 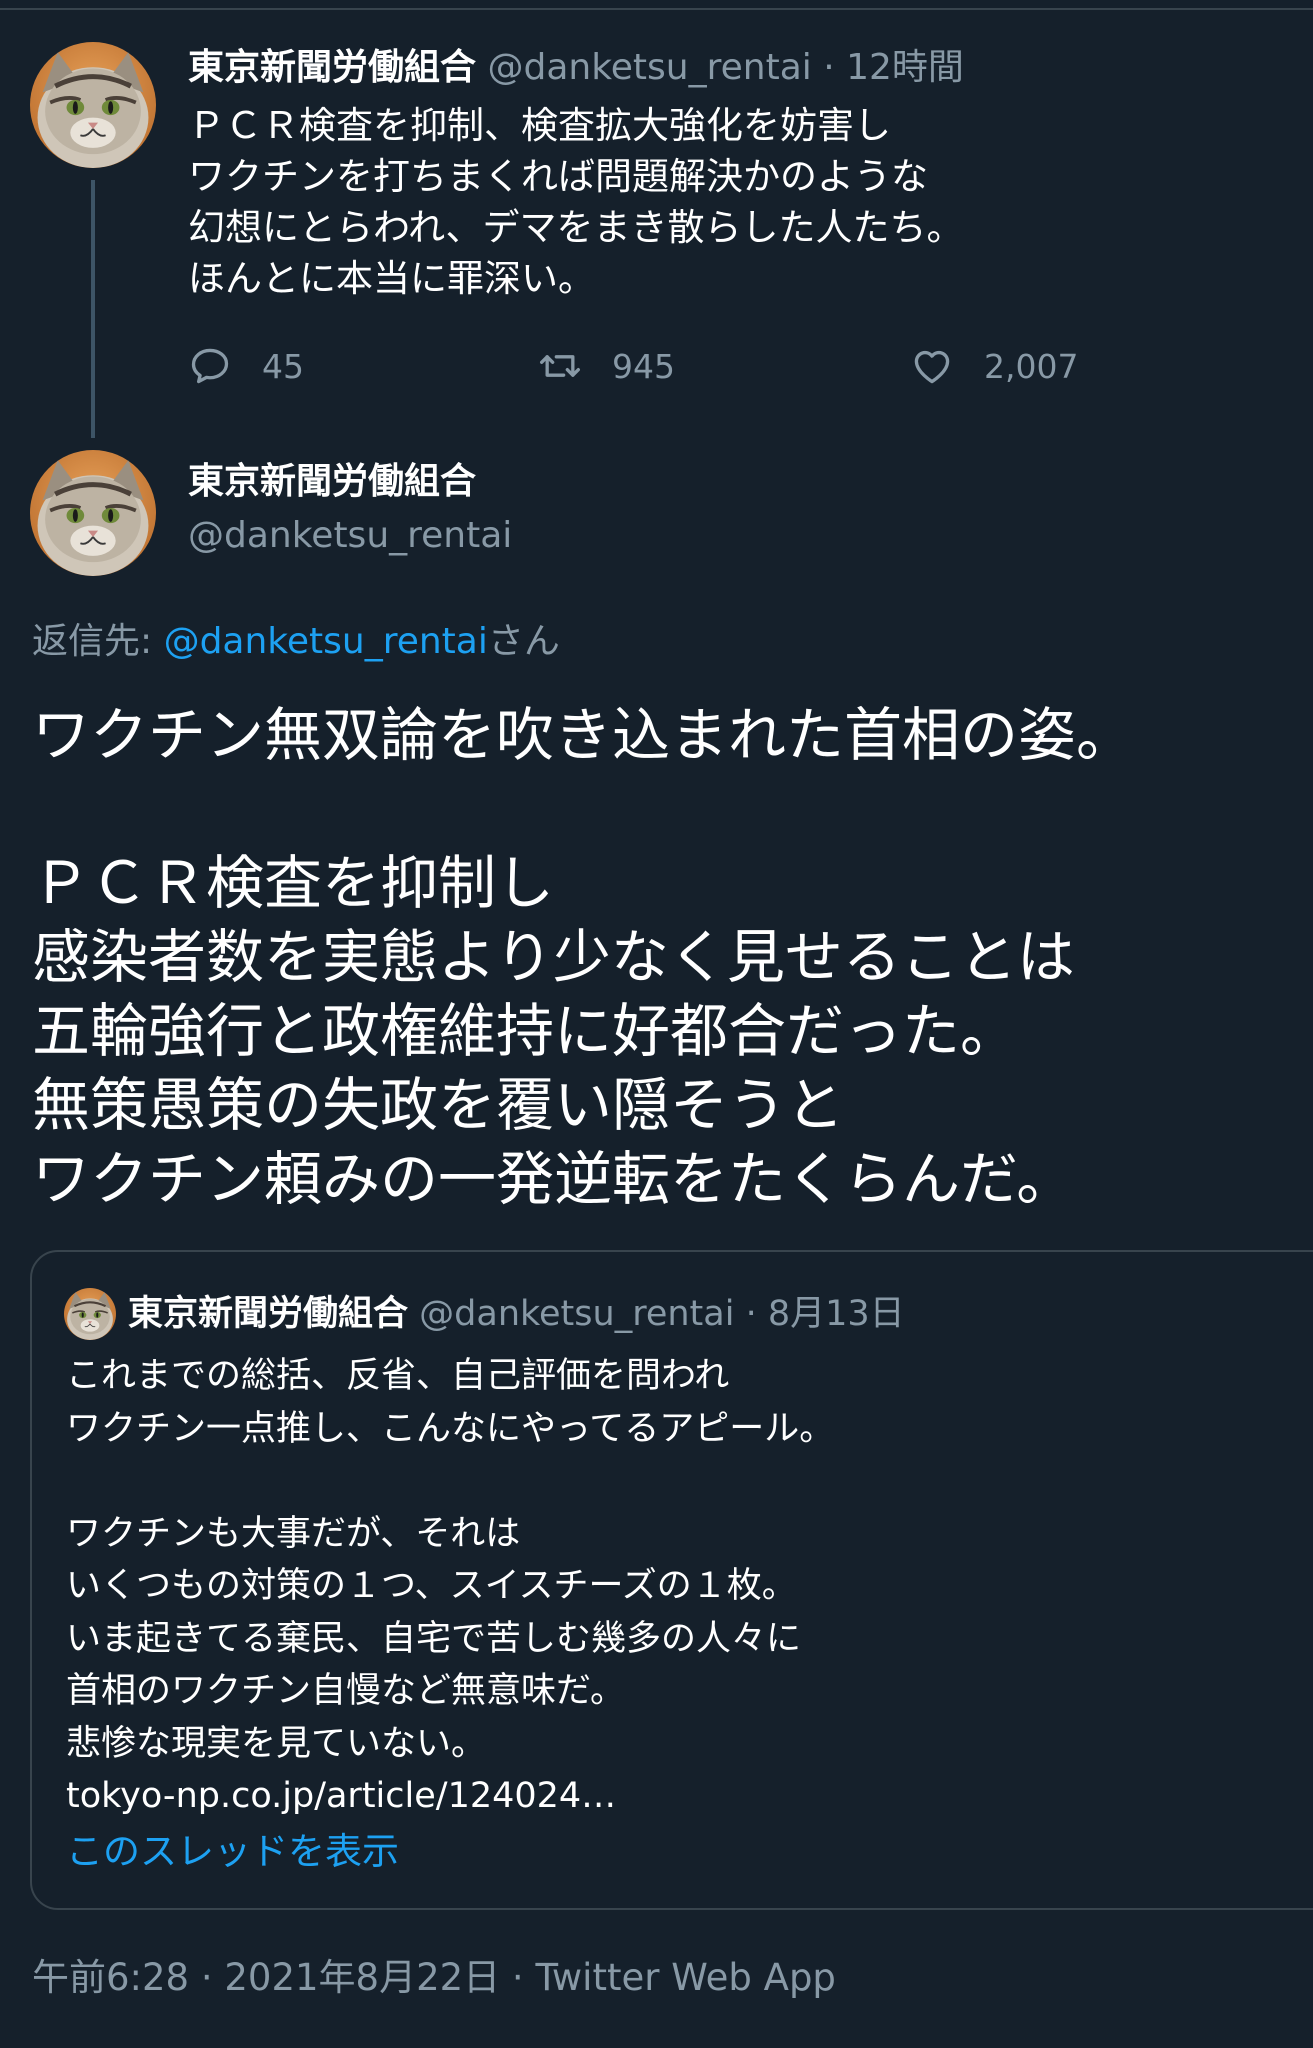 I want to click on tweet-text-line: ワクチン頼みの一発逆転をたくらんだ。, so click(x=553, y=1179).